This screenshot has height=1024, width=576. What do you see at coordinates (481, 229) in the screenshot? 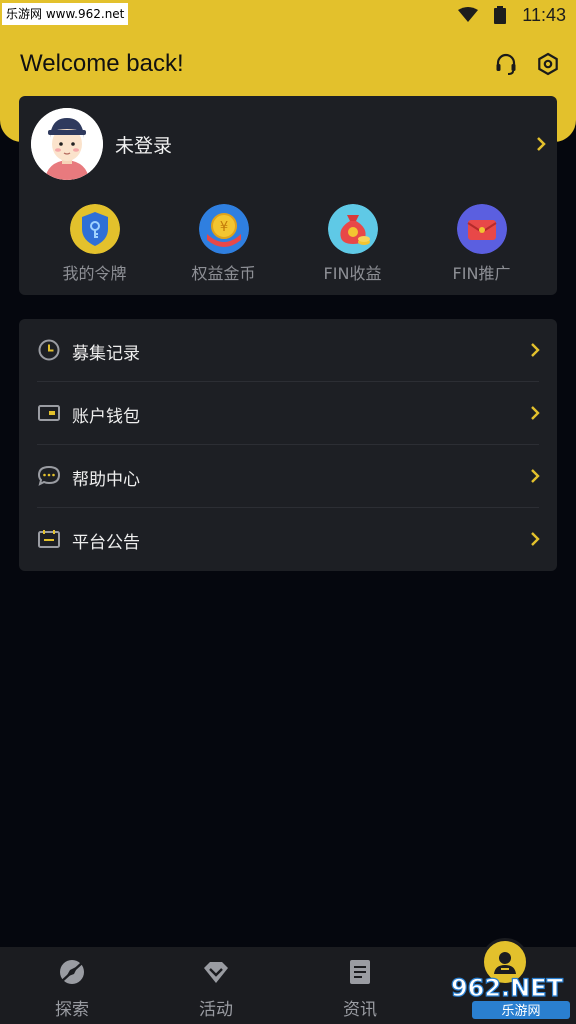
I see `red-envelope-icon` at bounding box center [481, 229].